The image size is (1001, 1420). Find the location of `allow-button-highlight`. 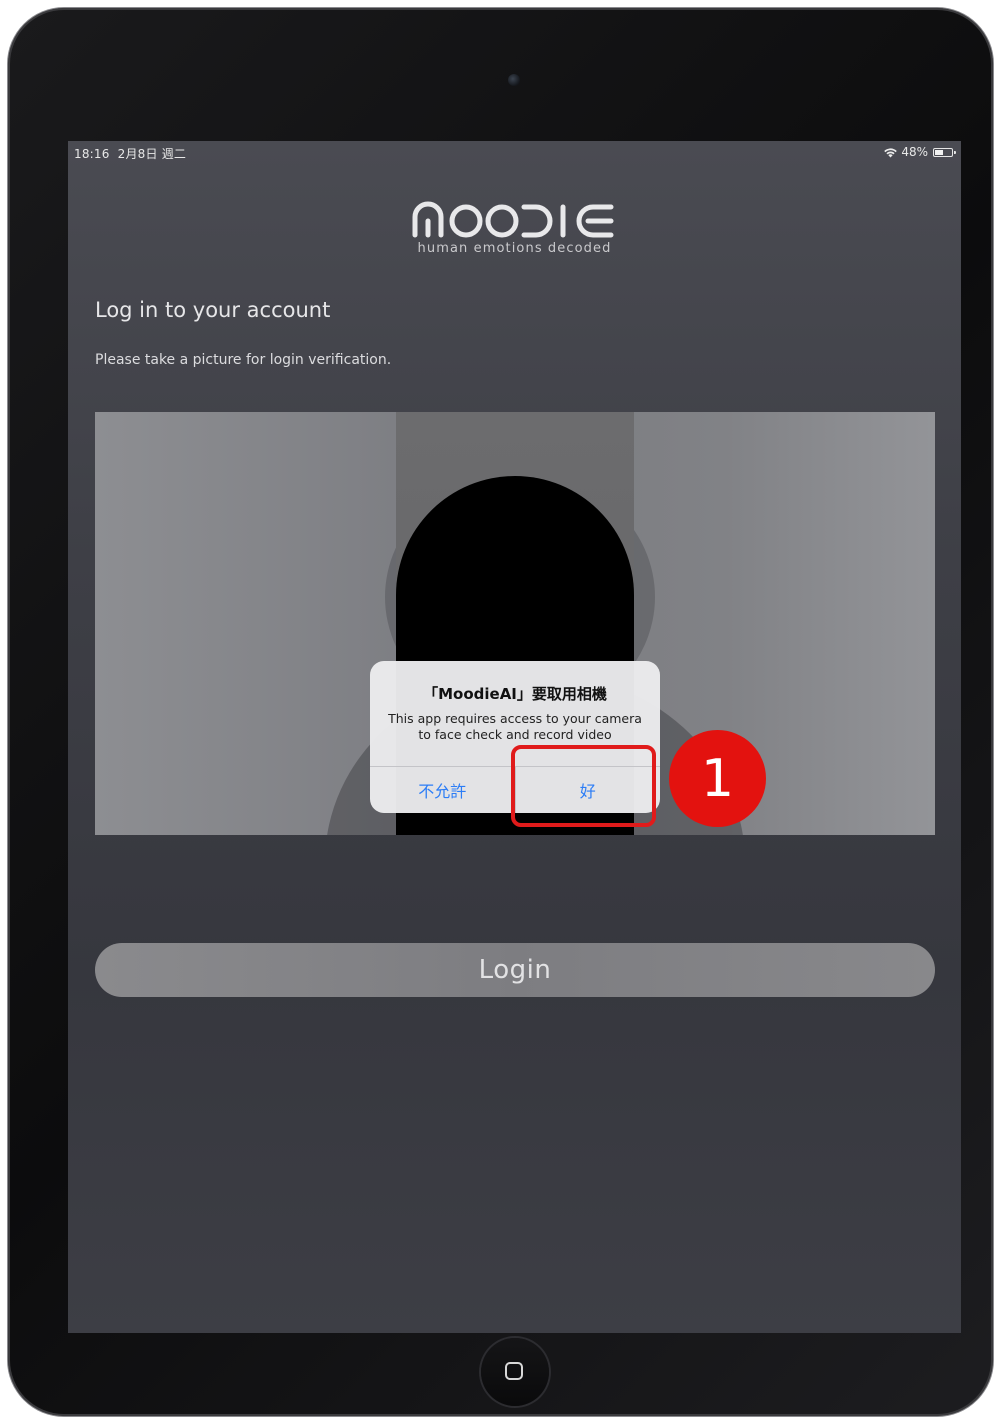

allow-button-highlight is located at coordinates (583, 786).